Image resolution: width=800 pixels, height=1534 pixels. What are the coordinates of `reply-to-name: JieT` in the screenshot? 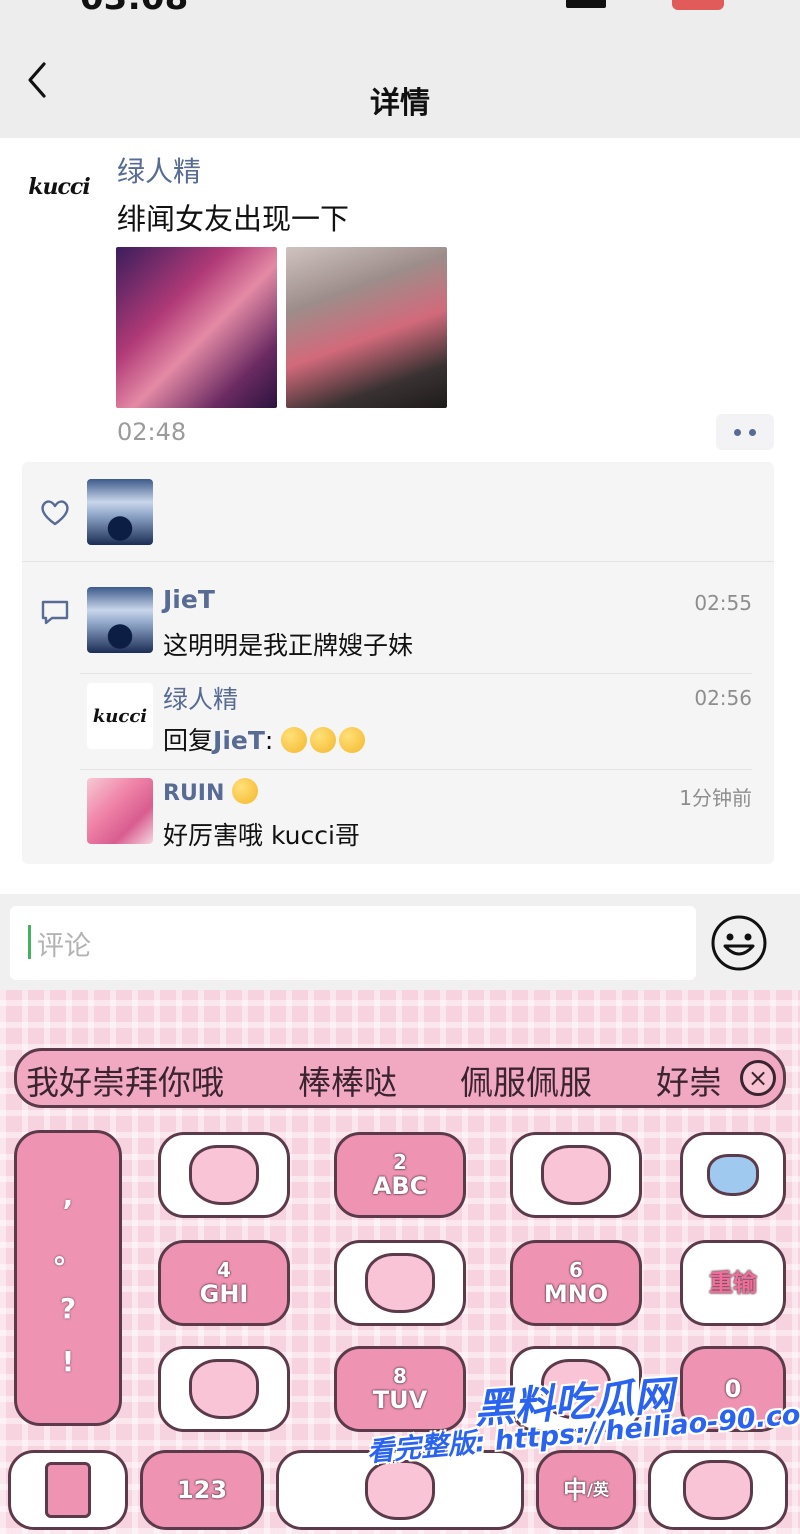 It's located at (239, 740).